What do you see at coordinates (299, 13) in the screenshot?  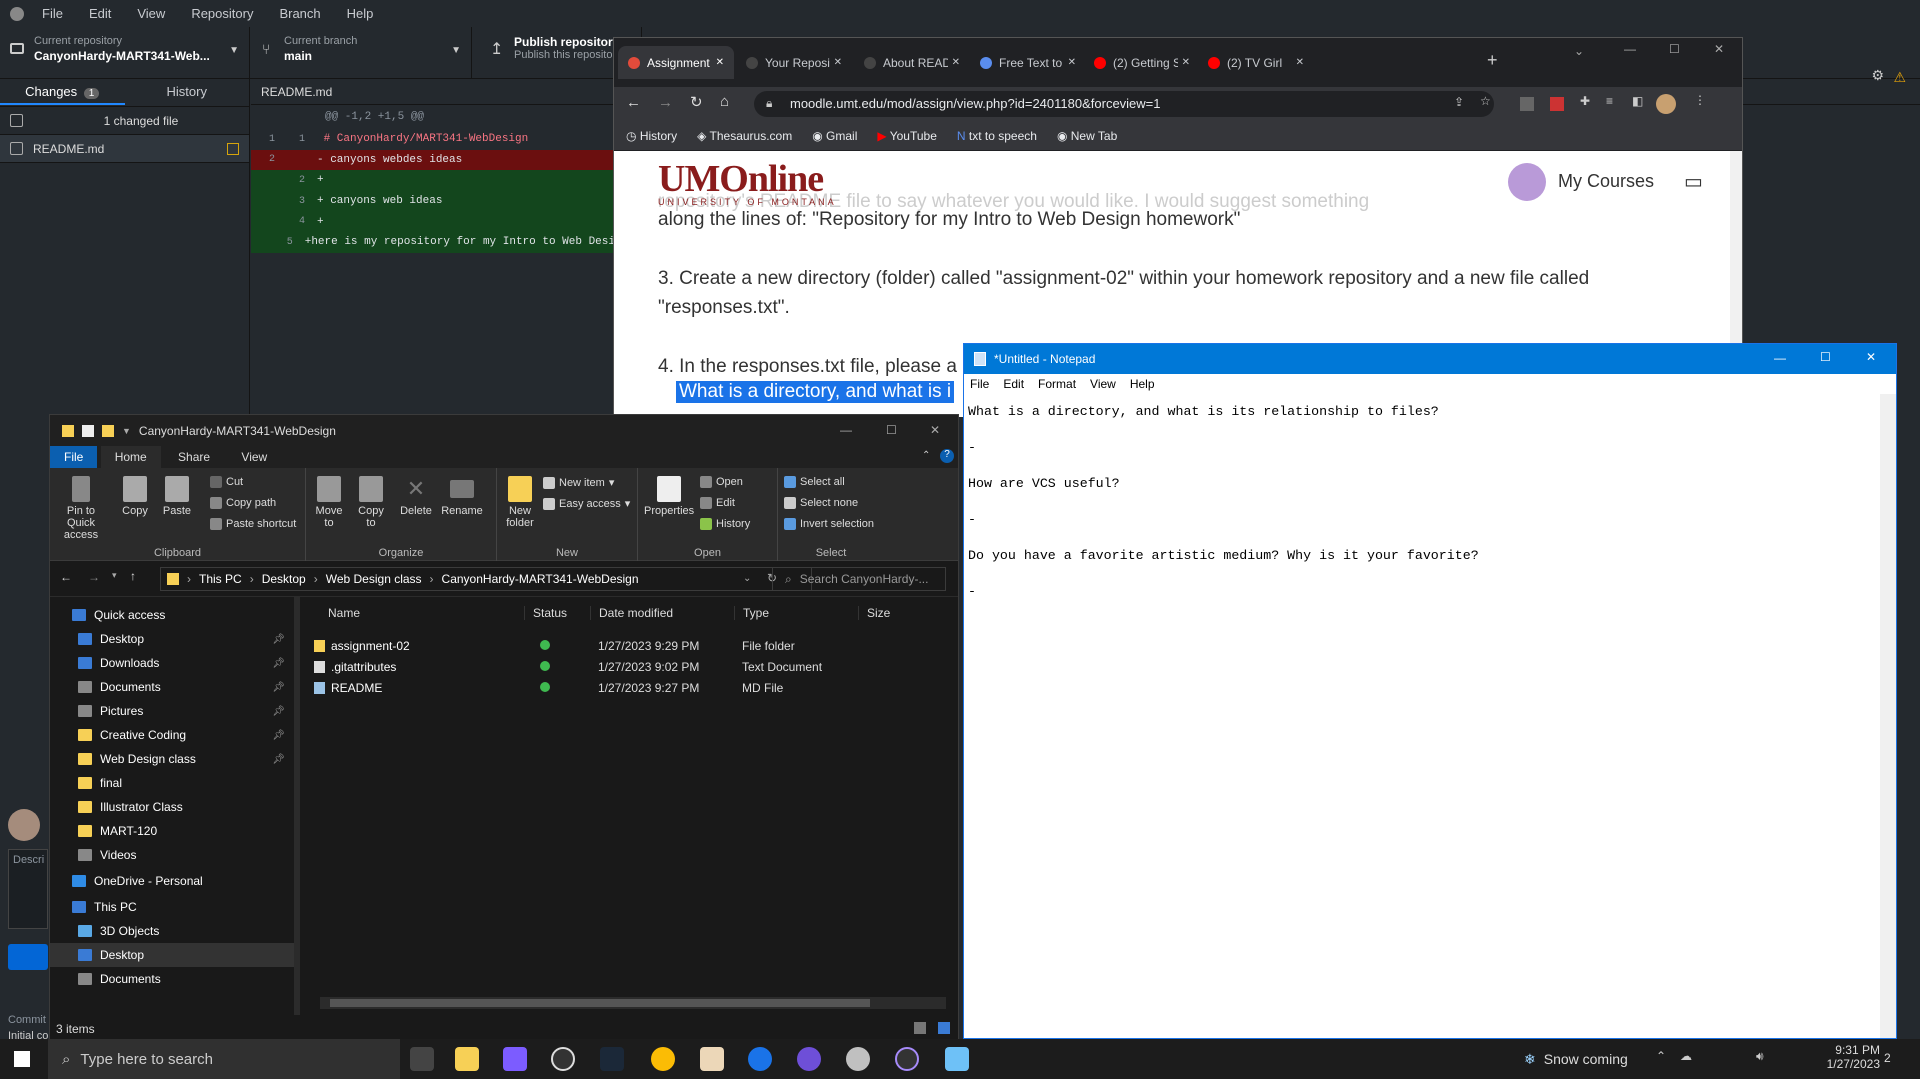 I see `menu-branch: Branch` at bounding box center [299, 13].